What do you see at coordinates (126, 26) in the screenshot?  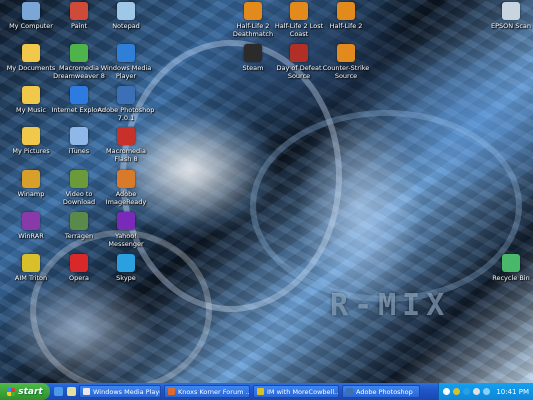 I see `desktop-icon-label: Notepad` at bounding box center [126, 26].